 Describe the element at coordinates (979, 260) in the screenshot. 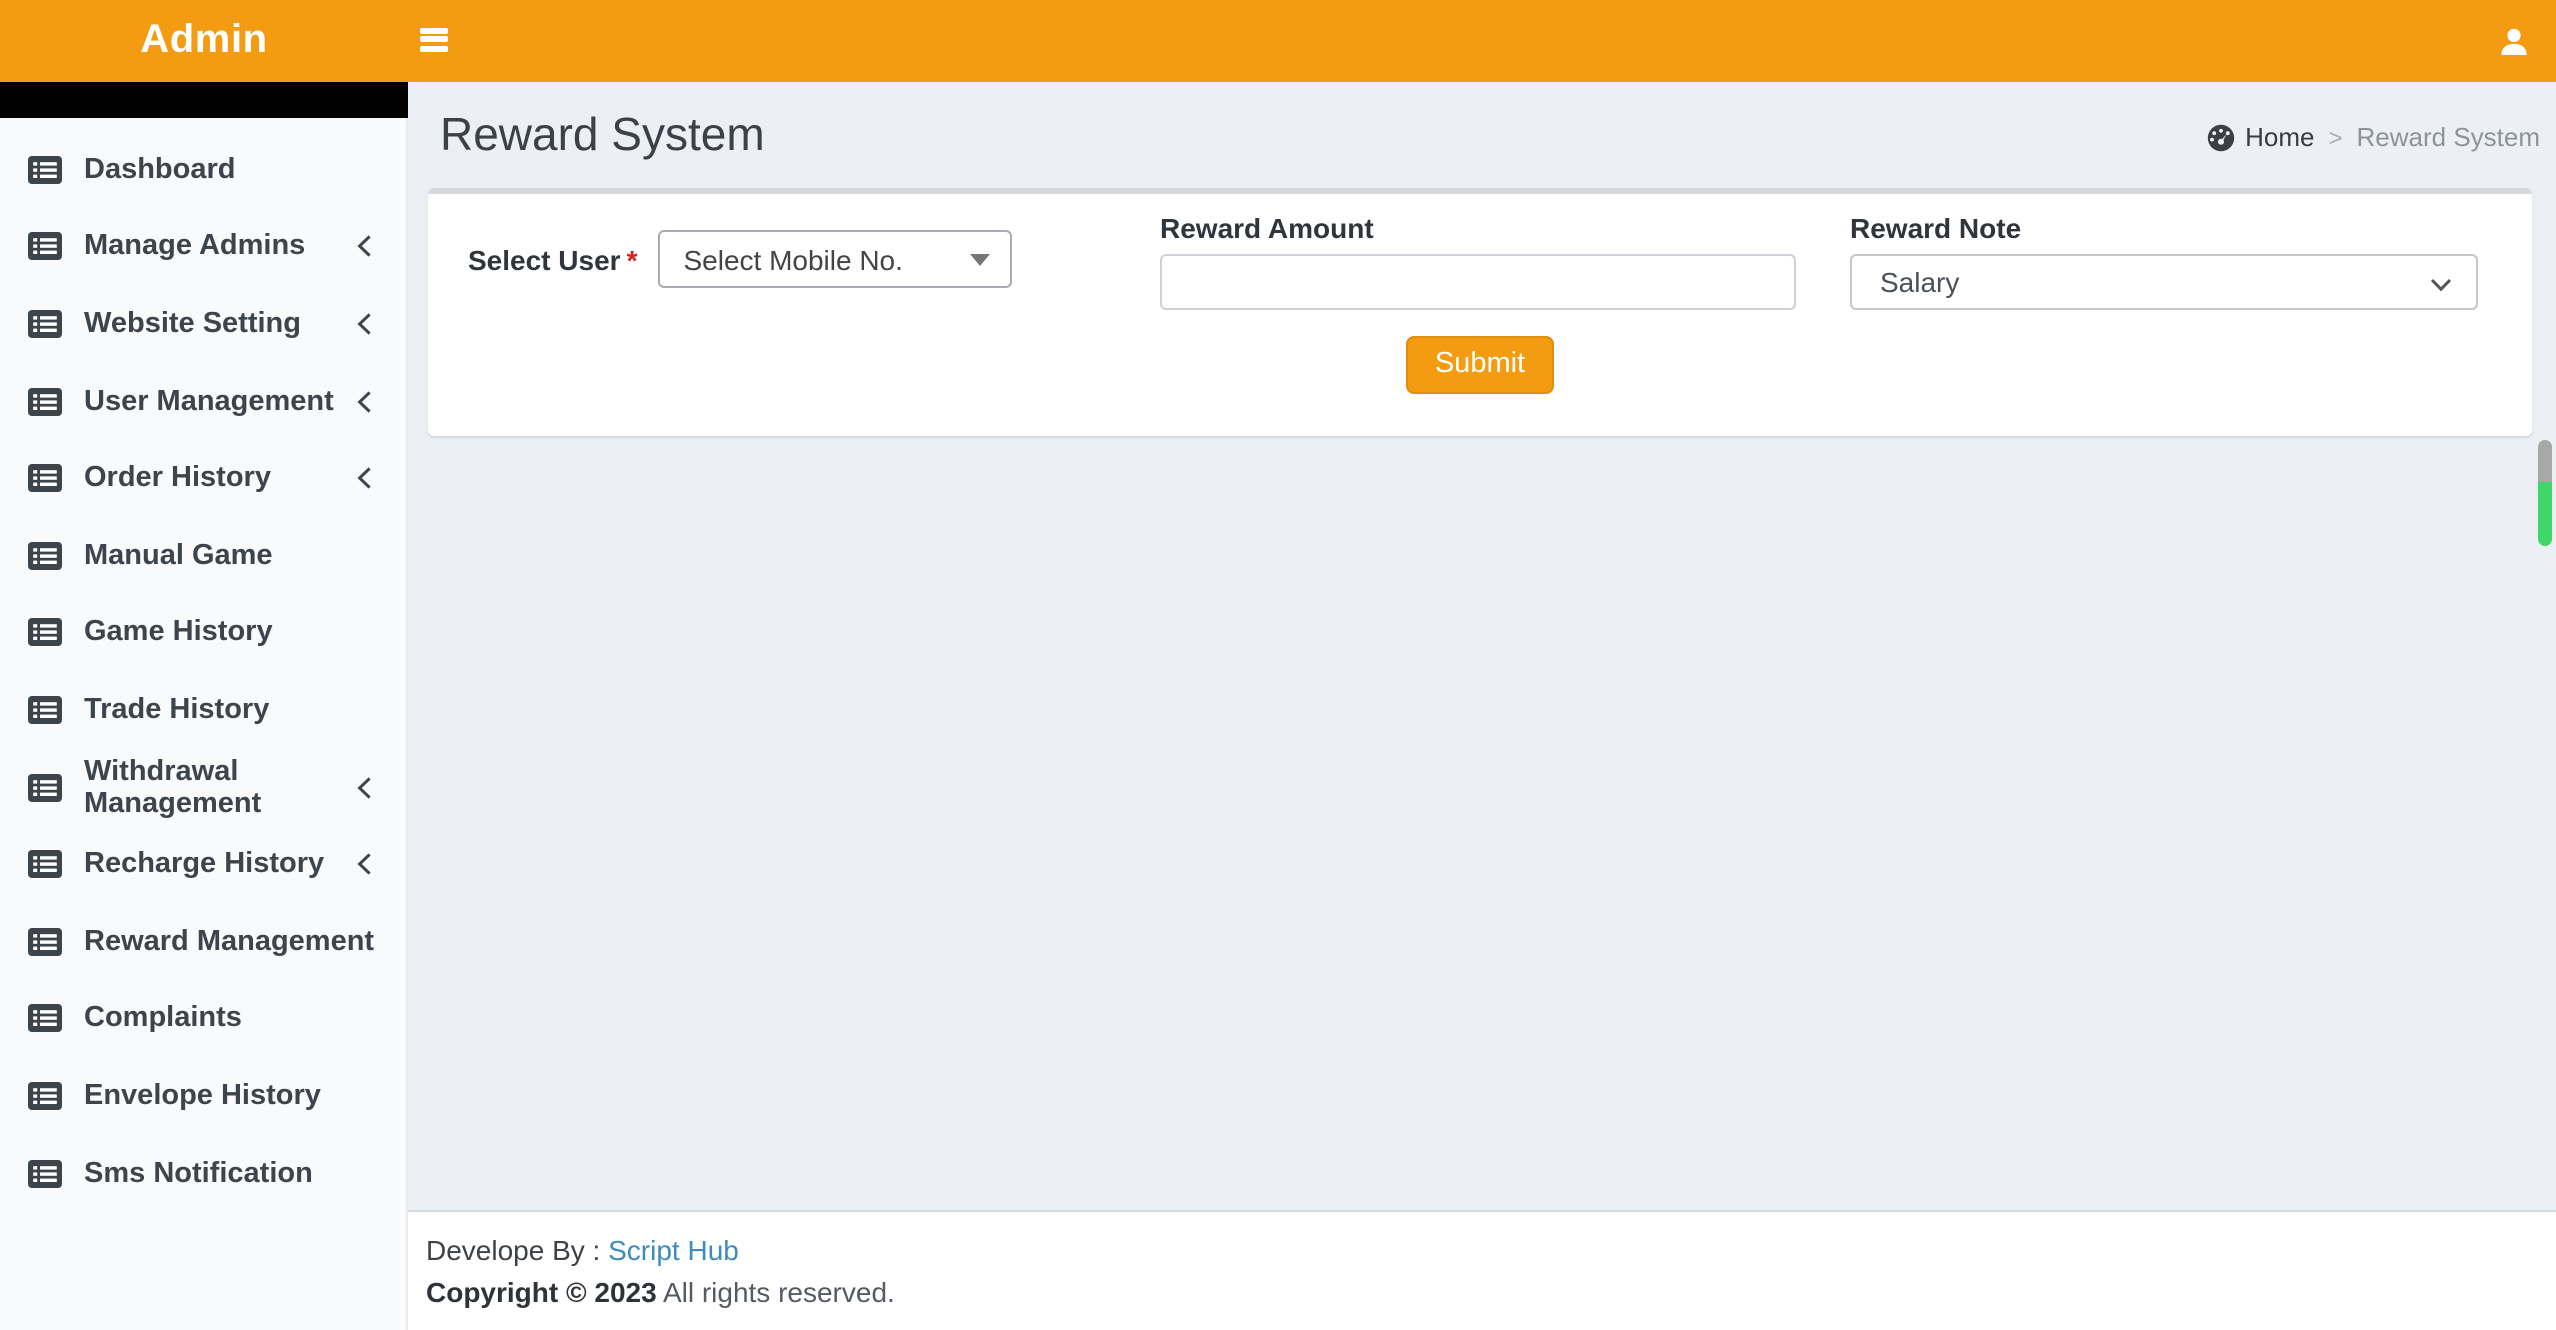

I see `caret-down-icon` at that location.